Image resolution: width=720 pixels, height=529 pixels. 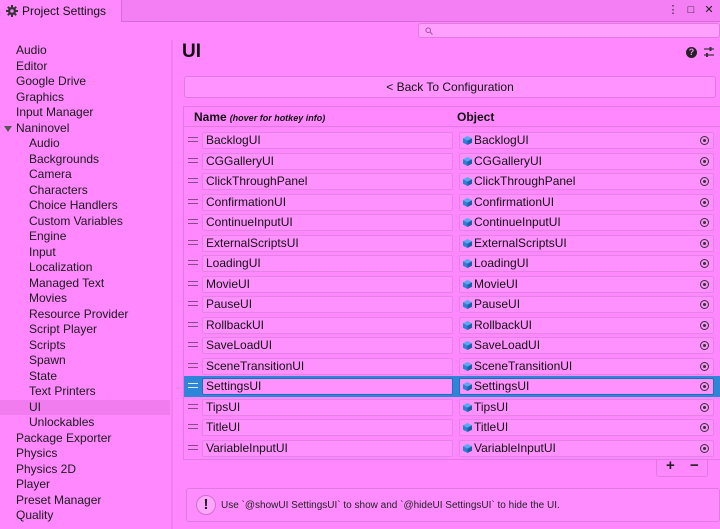 What do you see at coordinates (85, 98) in the screenshot?
I see `sidebar-item: Graphics` at bounding box center [85, 98].